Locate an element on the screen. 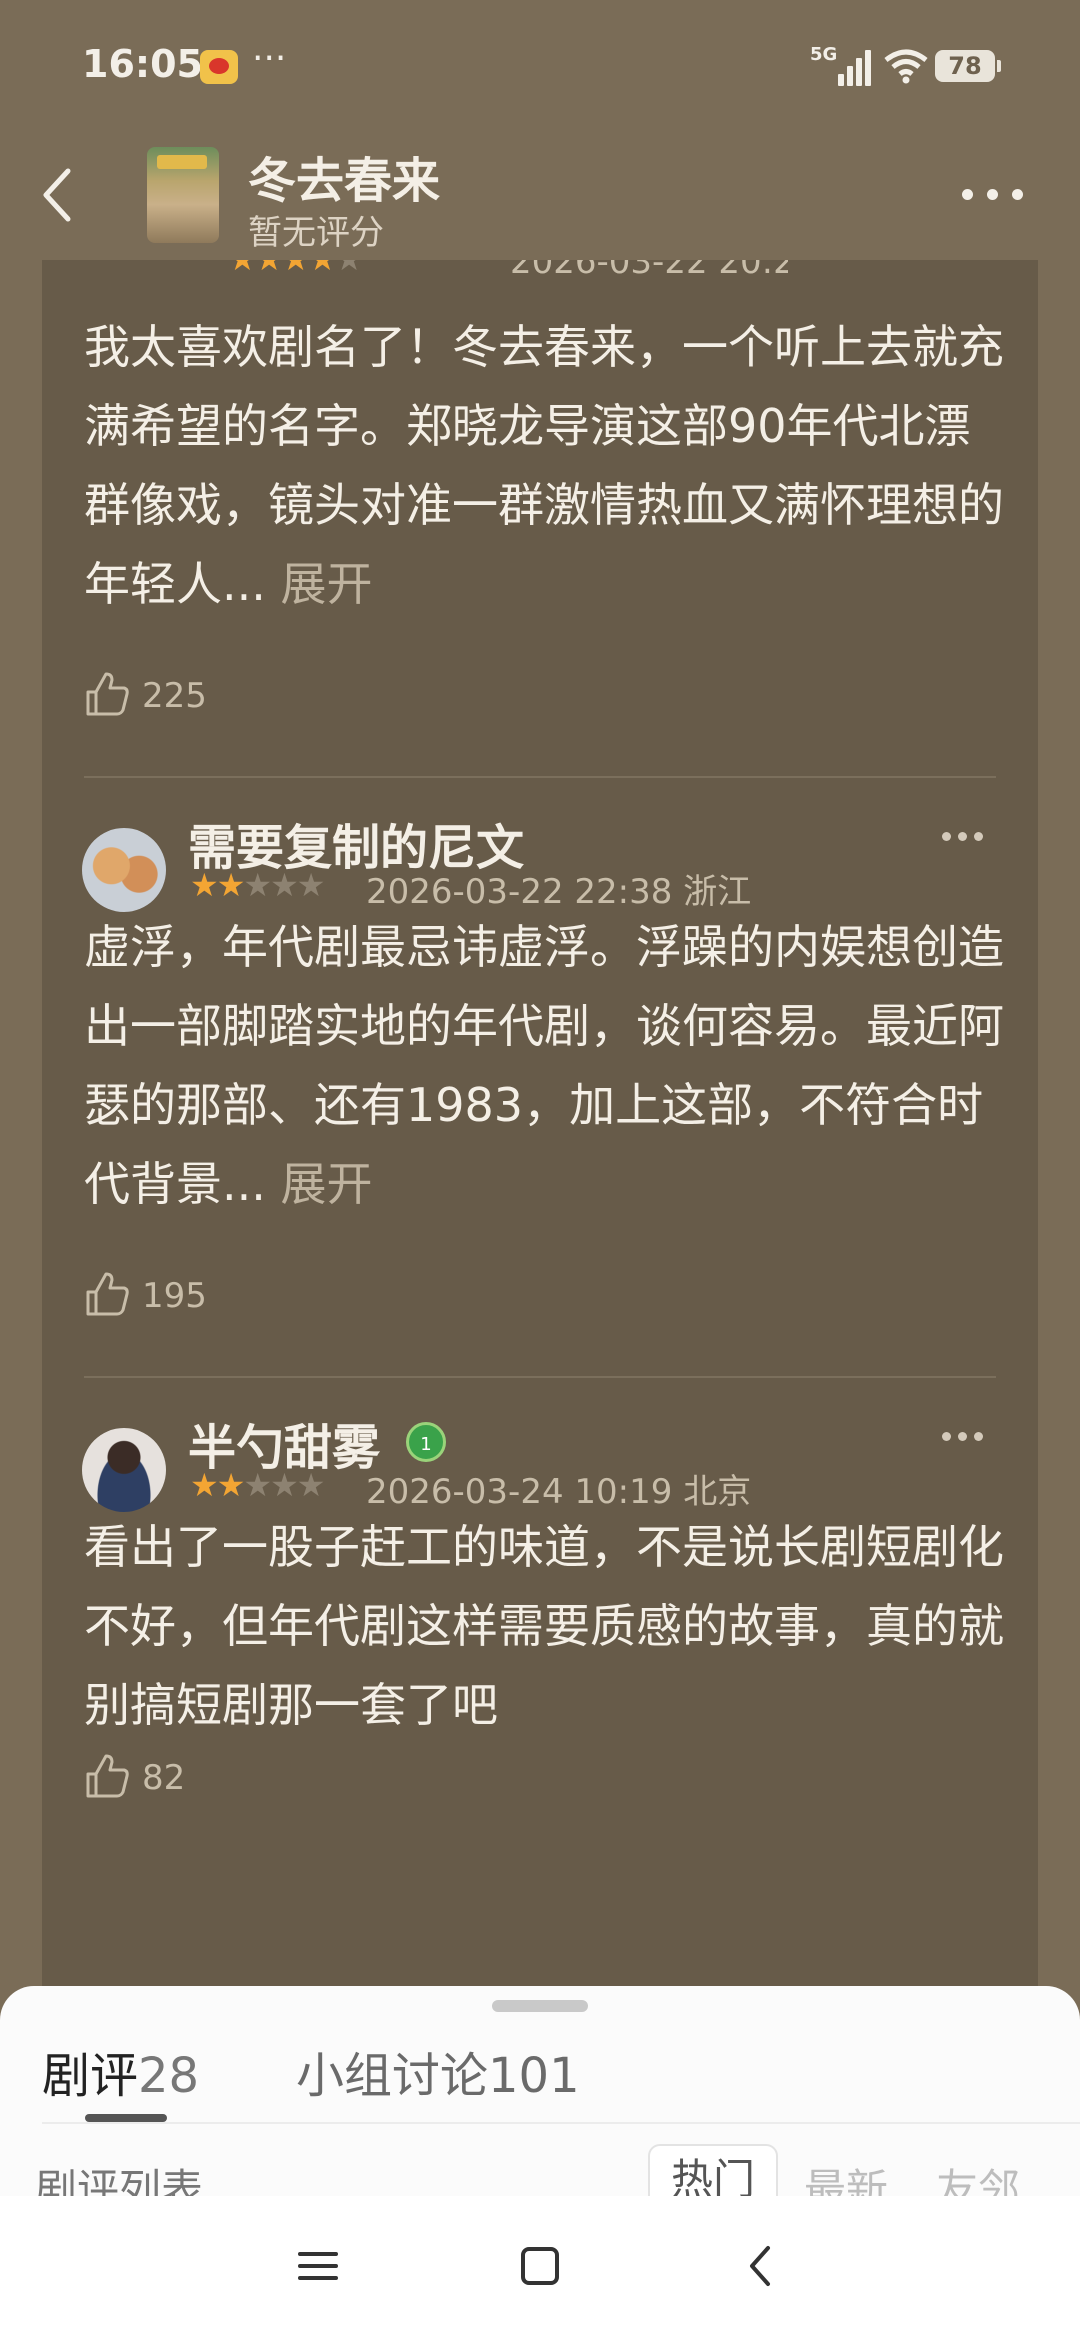  system-nav-bar is located at coordinates (540, 2267).